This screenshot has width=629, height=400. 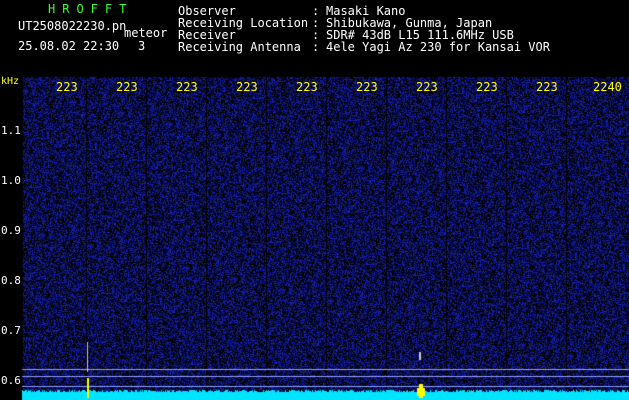 What do you see at coordinates (11, 330) in the screenshot?
I see `y-tick-label: 0.7` at bounding box center [11, 330].